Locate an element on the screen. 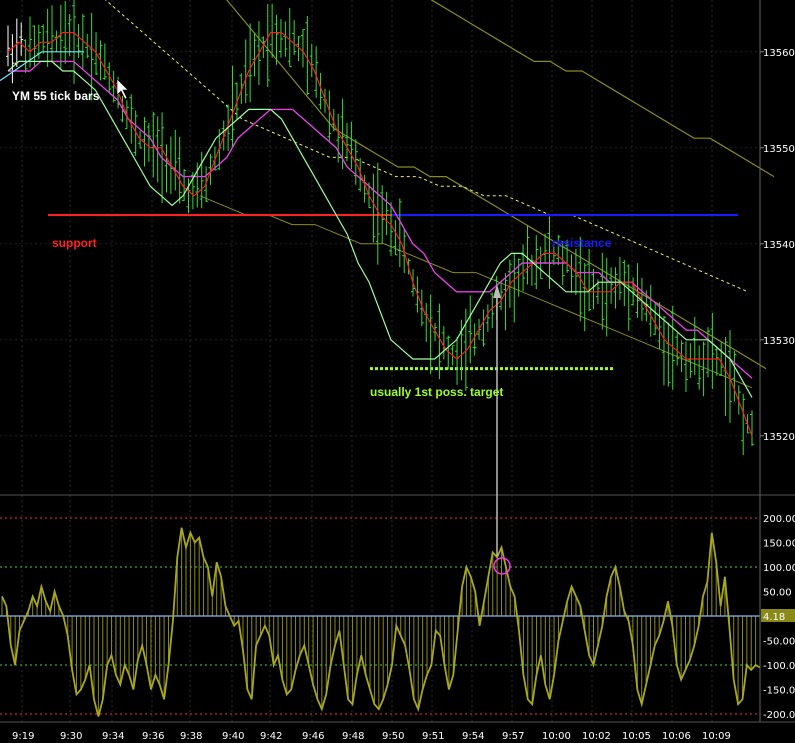 The width and height of the screenshot is (795, 743). osc-tick-label: -100.00 is located at coordinates (779, 666).